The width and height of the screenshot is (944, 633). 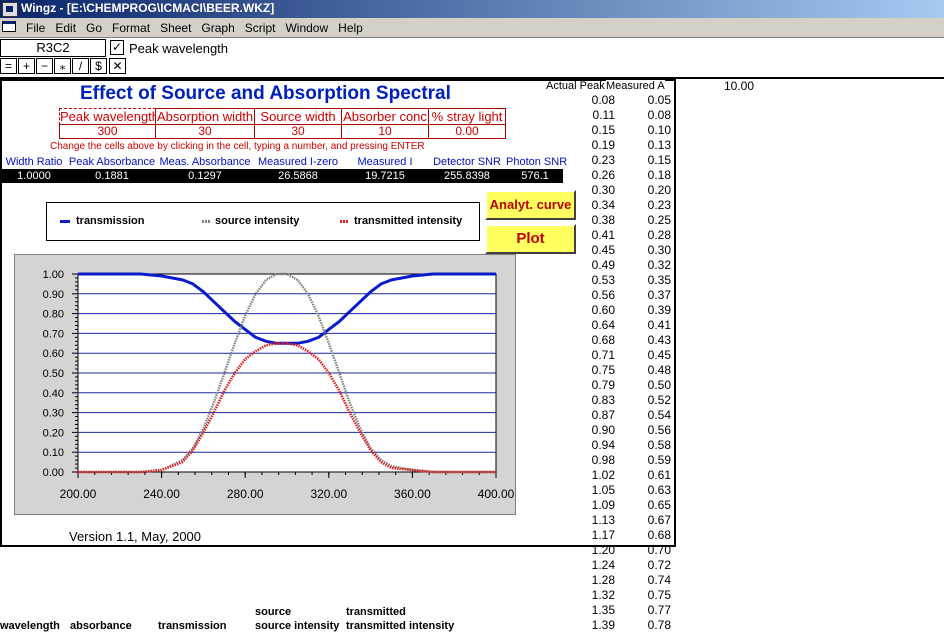 What do you see at coordinates (597, 175) in the screenshot?
I see `actual-peak-cell: 0.26` at bounding box center [597, 175].